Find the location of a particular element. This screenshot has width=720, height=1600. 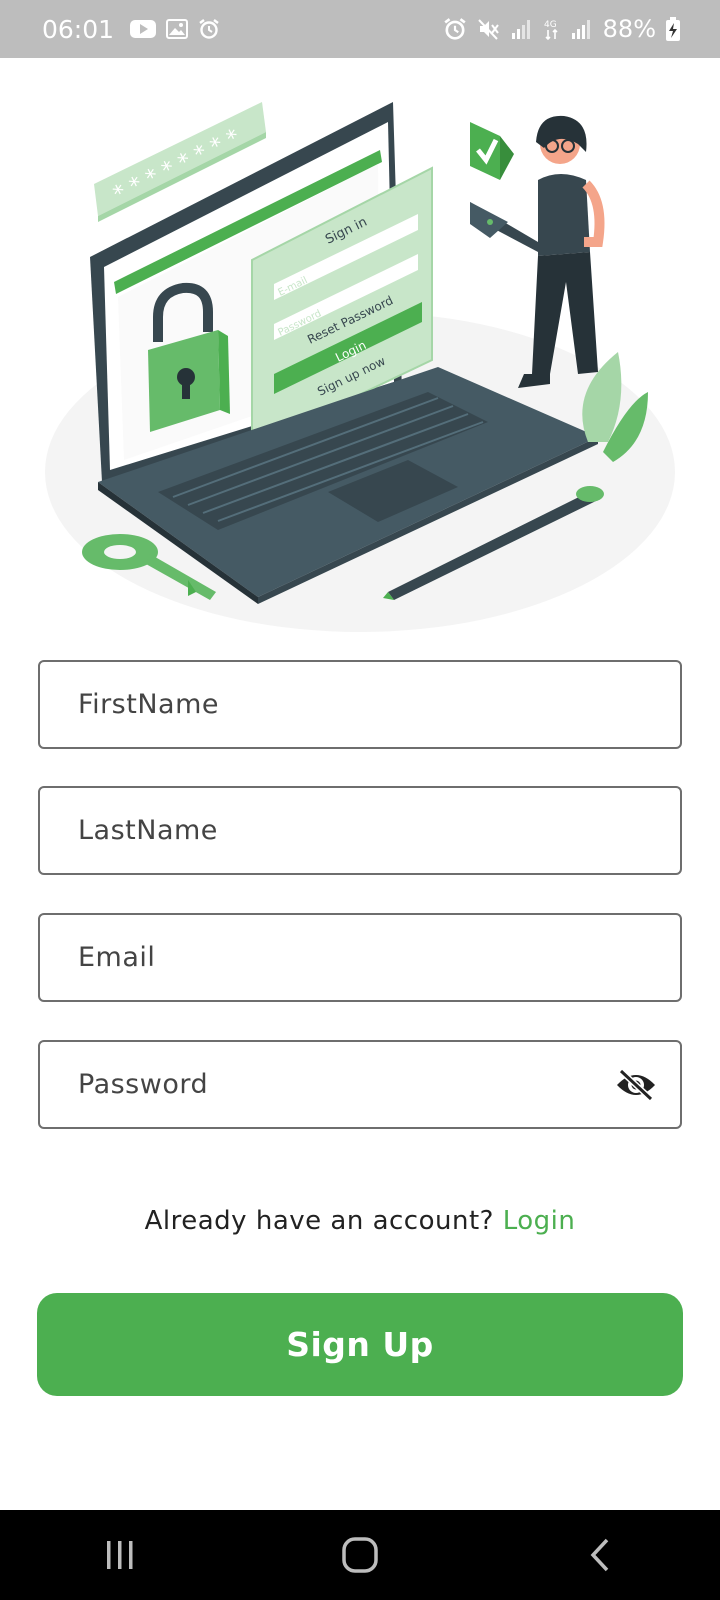

email-input is located at coordinates (360, 957).